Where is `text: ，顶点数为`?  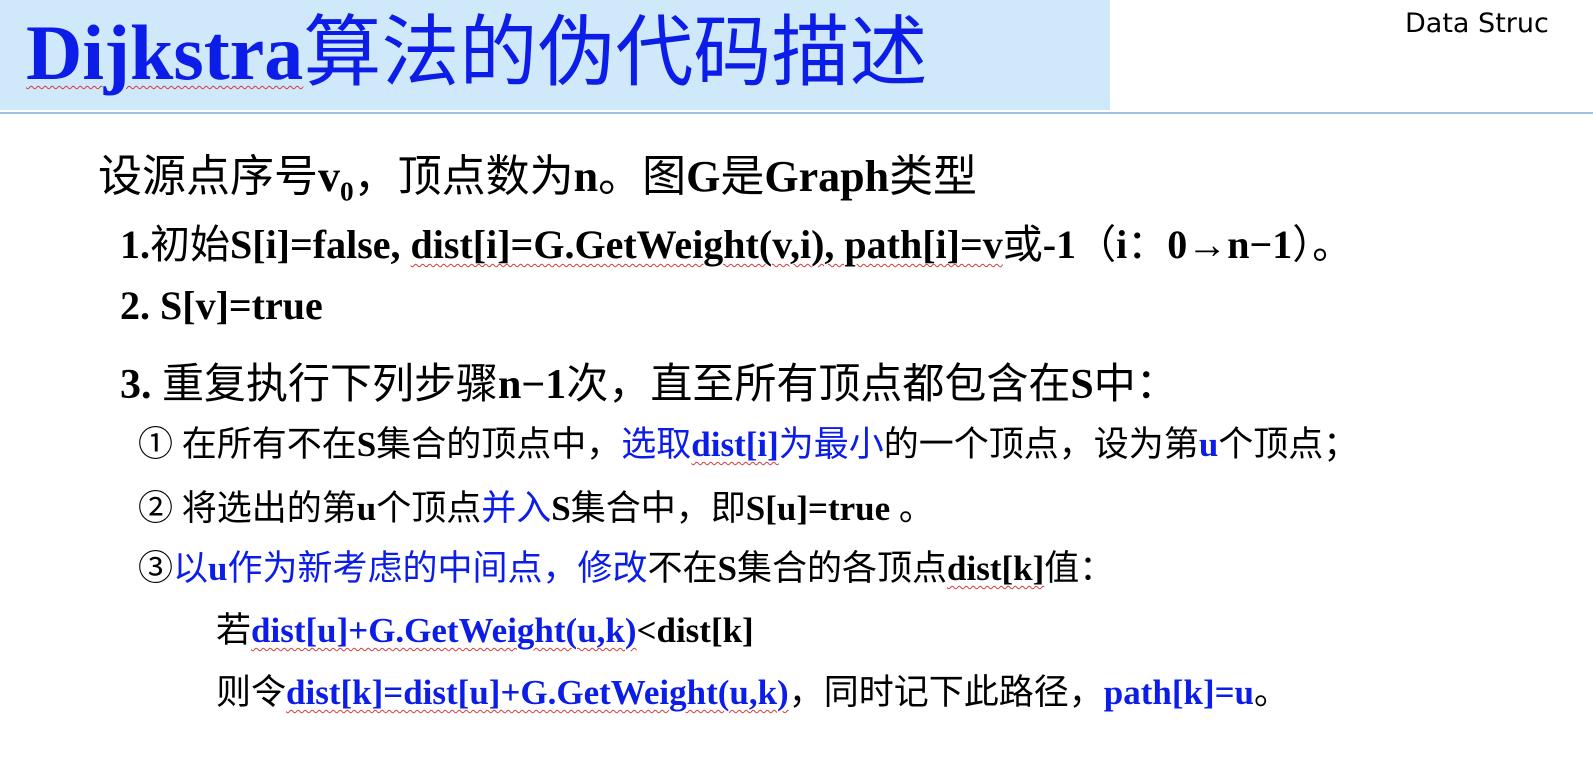 text: ，顶点数为 is located at coordinates (463, 176).